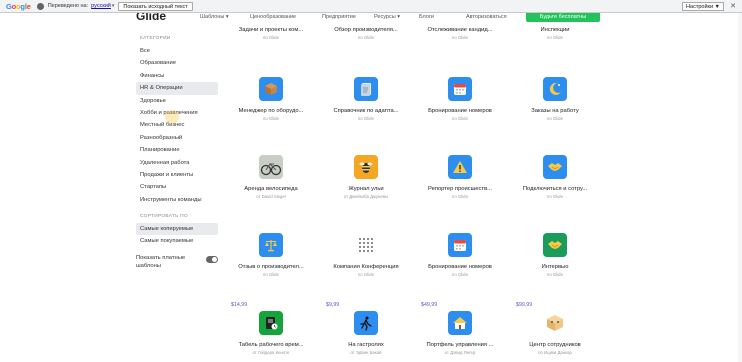 The width and height of the screenshot is (742, 362). What do you see at coordinates (177, 187) in the screenshot?
I see `category-startups: Стартапы` at bounding box center [177, 187].